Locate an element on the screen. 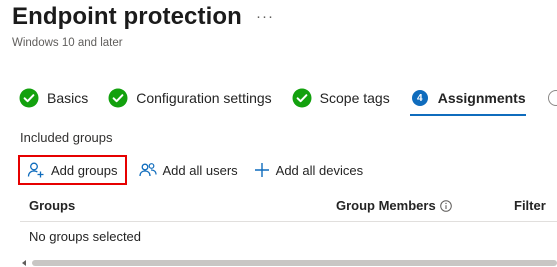 The width and height of the screenshot is (557, 267). column-header-group-members: Group Members is located at coordinates (394, 205).